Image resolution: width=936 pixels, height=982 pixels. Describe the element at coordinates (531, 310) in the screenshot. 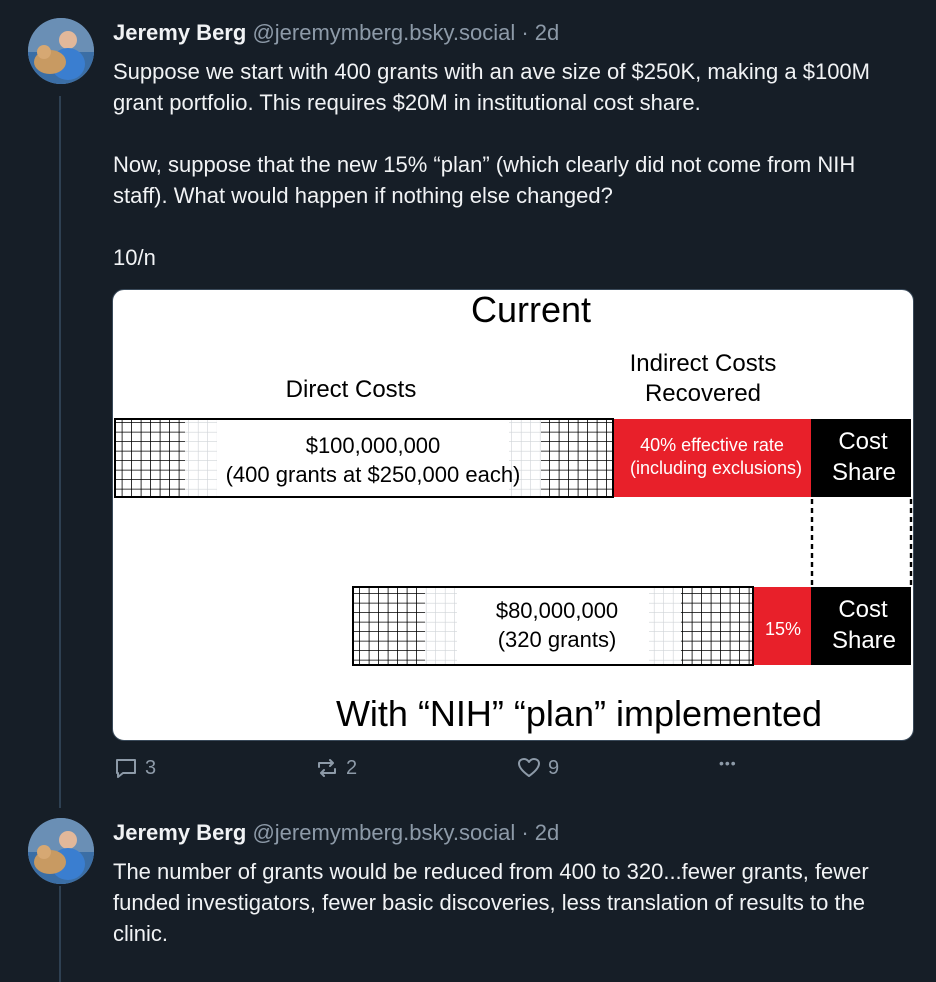

I see `diagram-title: Current` at that location.